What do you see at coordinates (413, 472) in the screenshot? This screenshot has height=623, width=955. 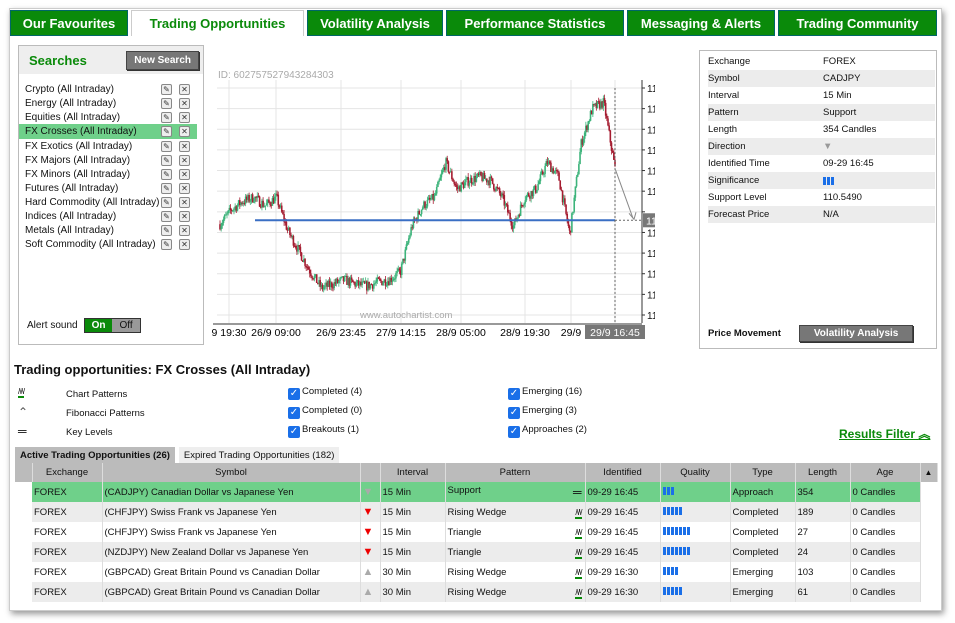 I see `column-header: Interval` at bounding box center [413, 472].